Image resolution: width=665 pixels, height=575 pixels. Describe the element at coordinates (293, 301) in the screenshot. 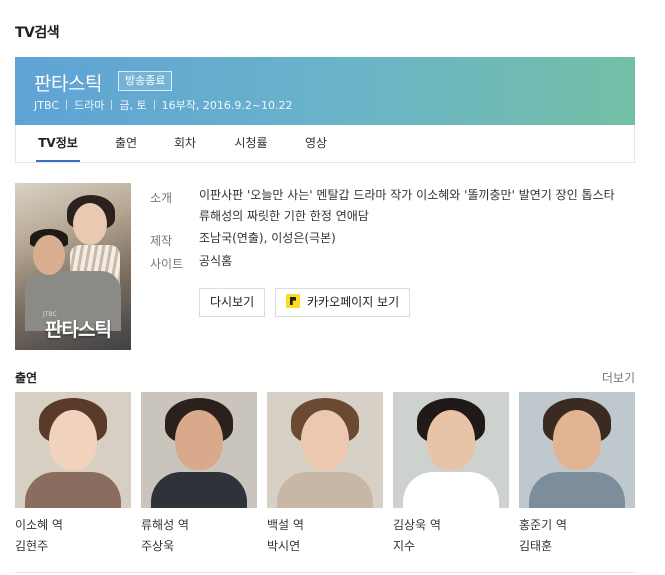

I see `kakao-page-icon` at that location.